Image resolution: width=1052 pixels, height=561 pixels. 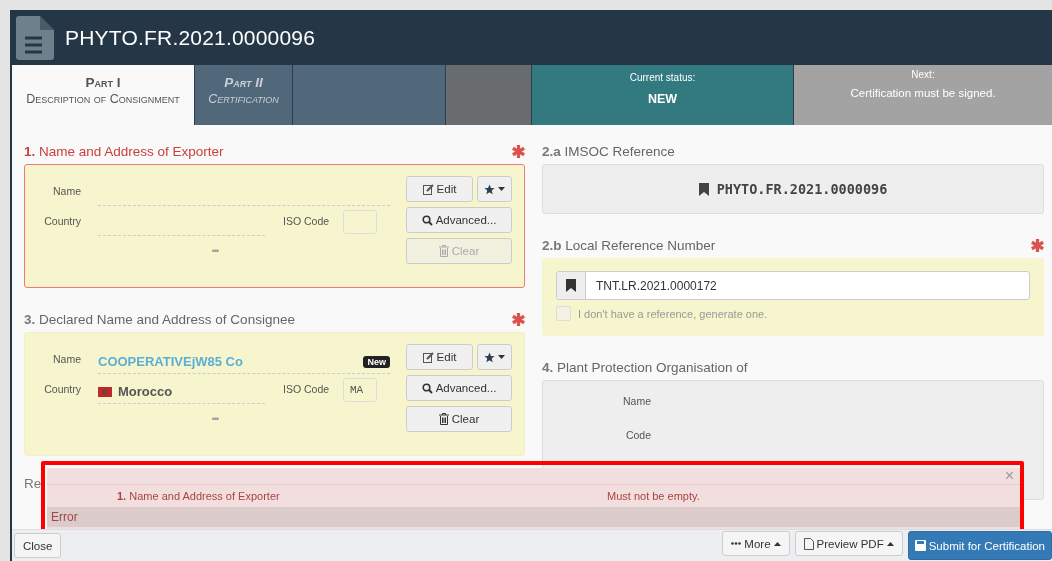 What do you see at coordinates (808, 543) in the screenshot?
I see `file-icon` at bounding box center [808, 543].